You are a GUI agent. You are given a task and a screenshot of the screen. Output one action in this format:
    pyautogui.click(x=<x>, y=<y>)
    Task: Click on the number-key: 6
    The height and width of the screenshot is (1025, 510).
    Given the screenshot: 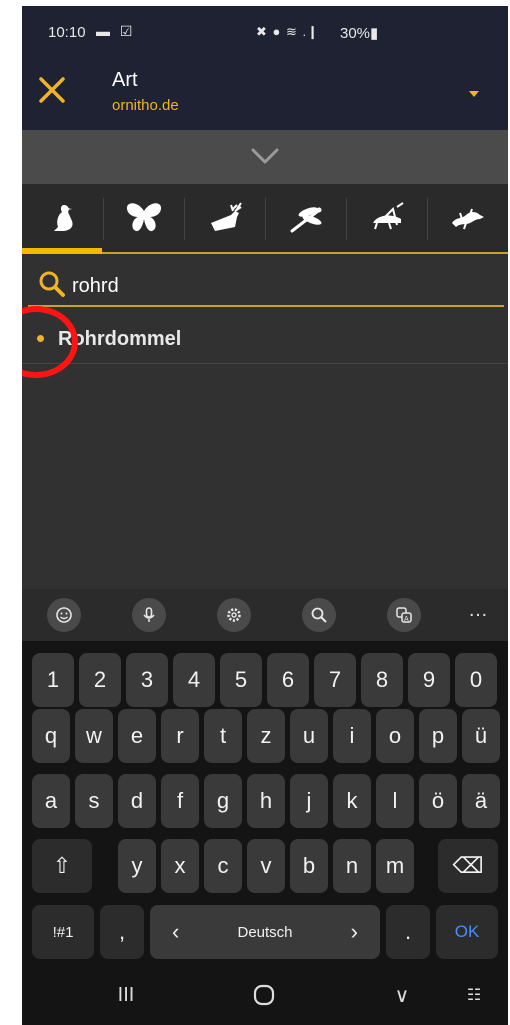 What is the action you would take?
    pyautogui.click(x=288, y=680)
    